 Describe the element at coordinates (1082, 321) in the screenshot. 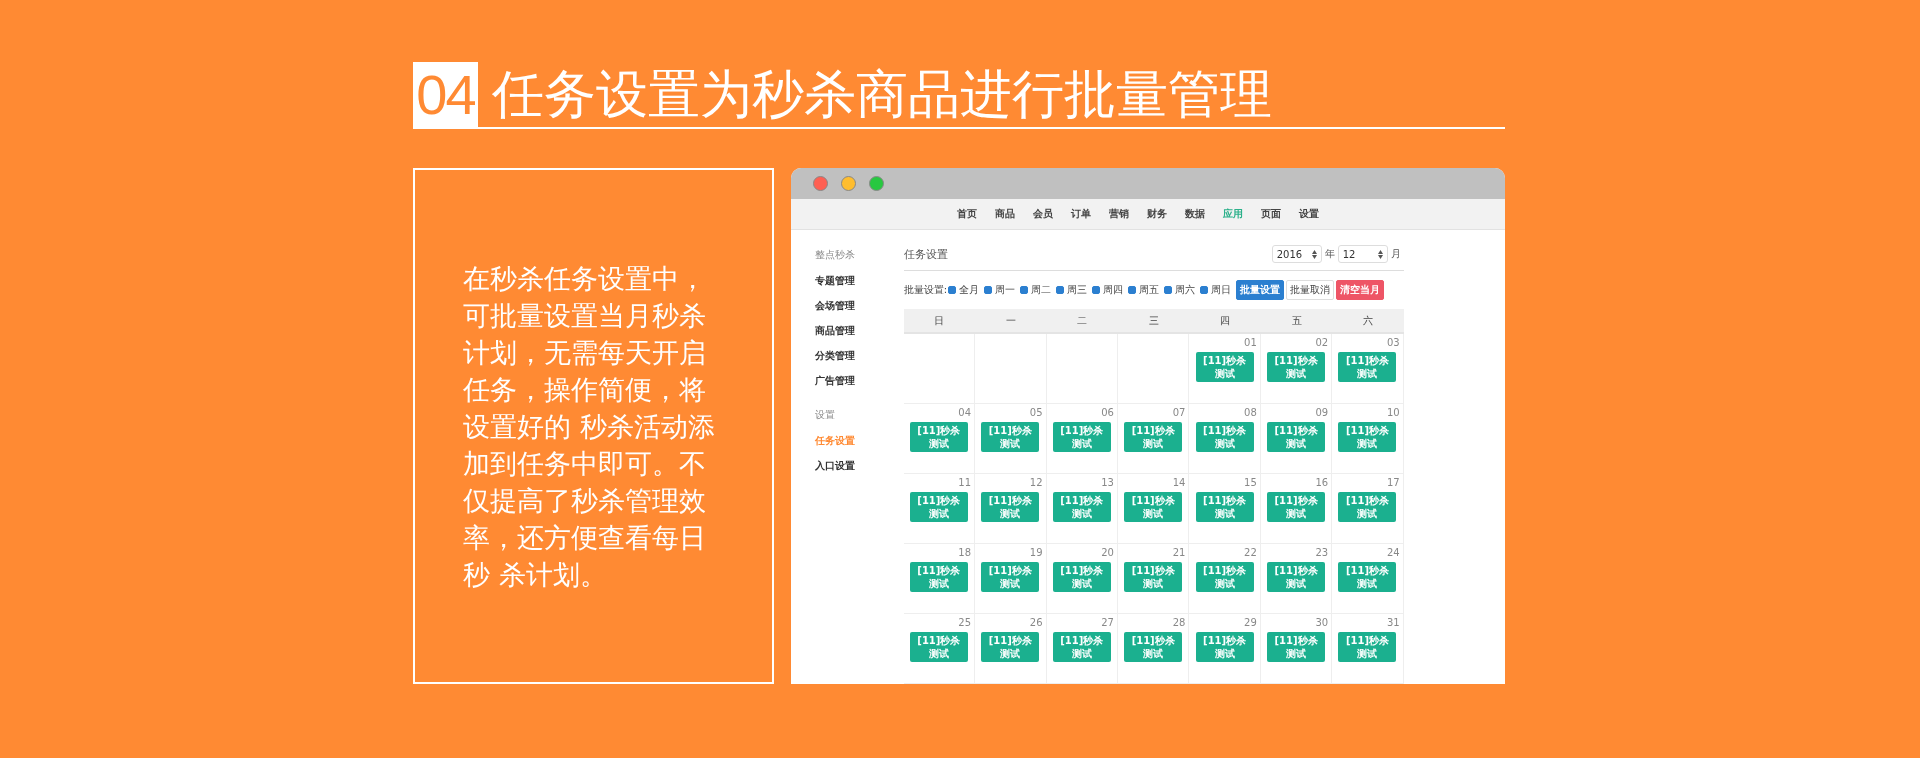

I see `weekday-header: 二` at that location.